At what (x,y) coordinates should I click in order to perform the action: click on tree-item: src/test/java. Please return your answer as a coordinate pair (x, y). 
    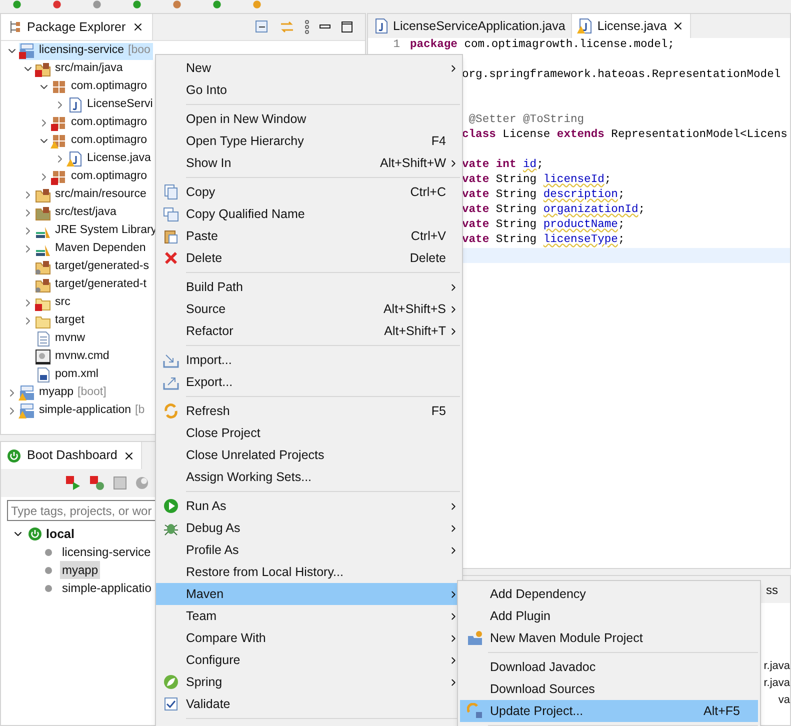
    Looking at the image, I should click on (77, 213).